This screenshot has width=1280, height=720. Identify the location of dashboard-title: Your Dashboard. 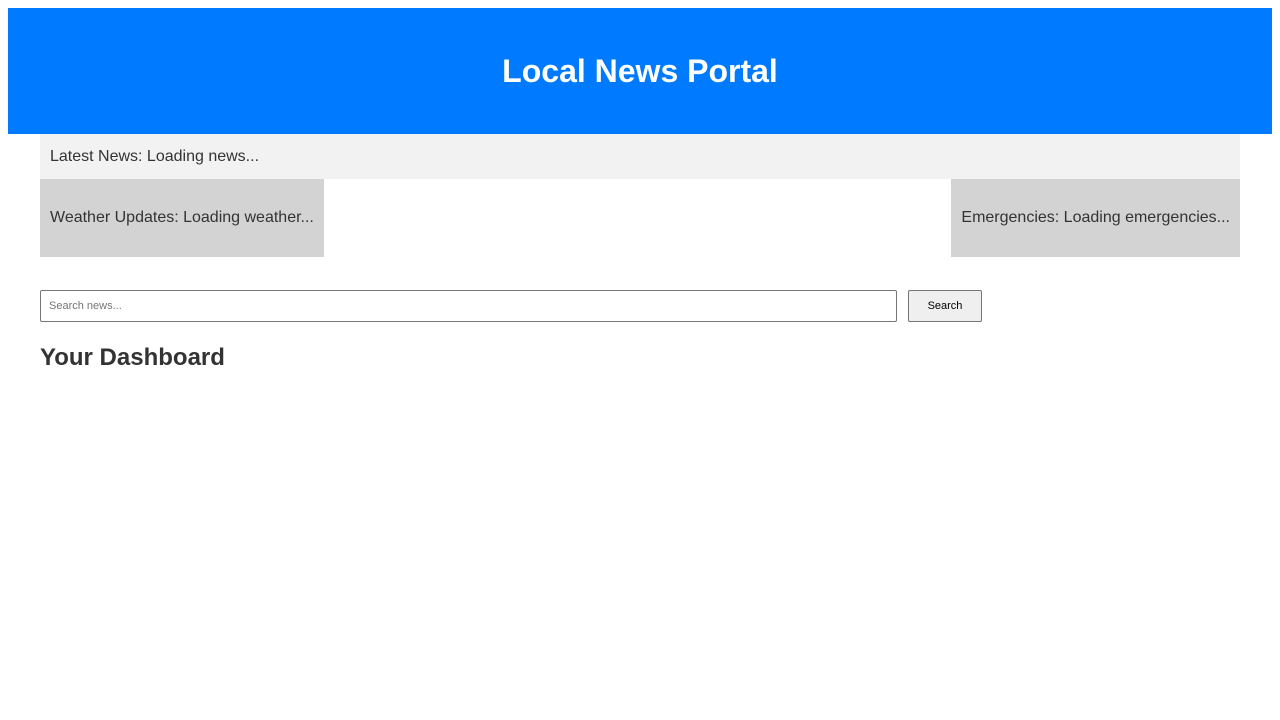
(132, 357).